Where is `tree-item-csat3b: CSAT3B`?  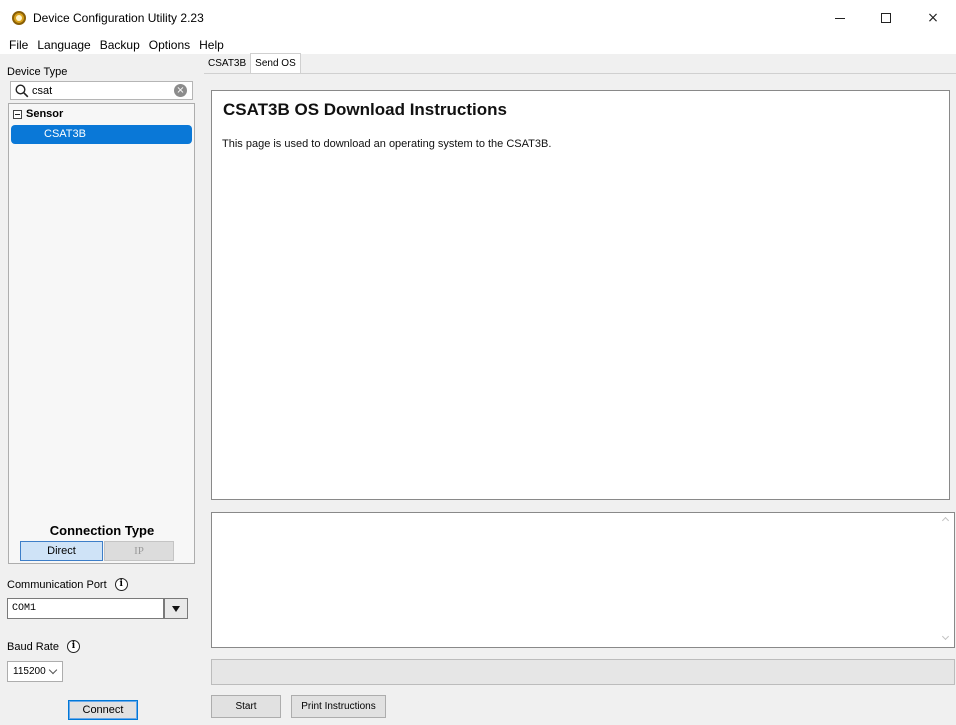 tree-item-csat3b: CSAT3B is located at coordinates (101, 134).